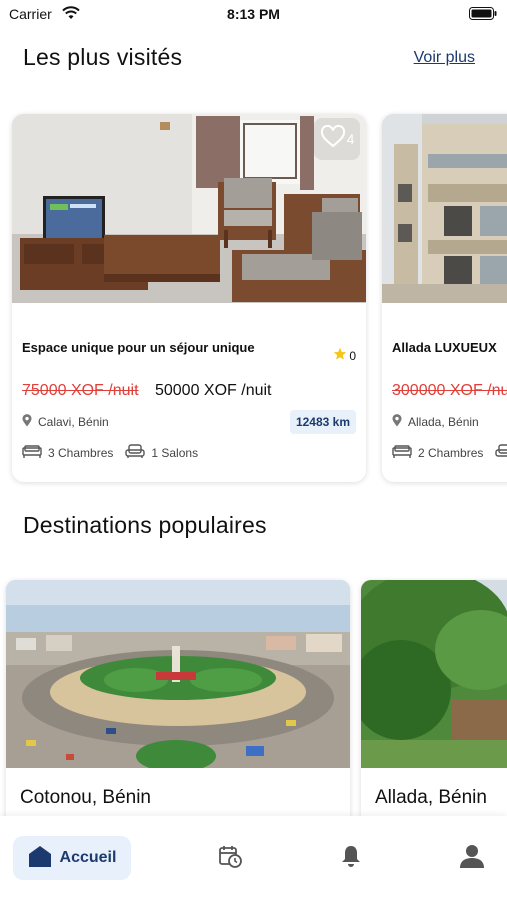  I want to click on old-price: 300000 XOF /nuit, so click(449, 390).